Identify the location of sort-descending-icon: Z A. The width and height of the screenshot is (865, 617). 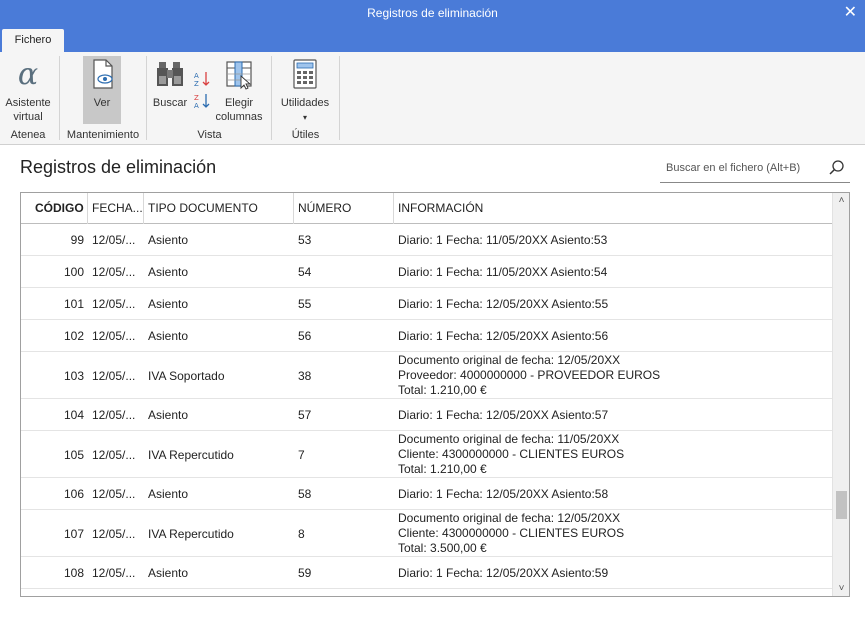
(202, 101).